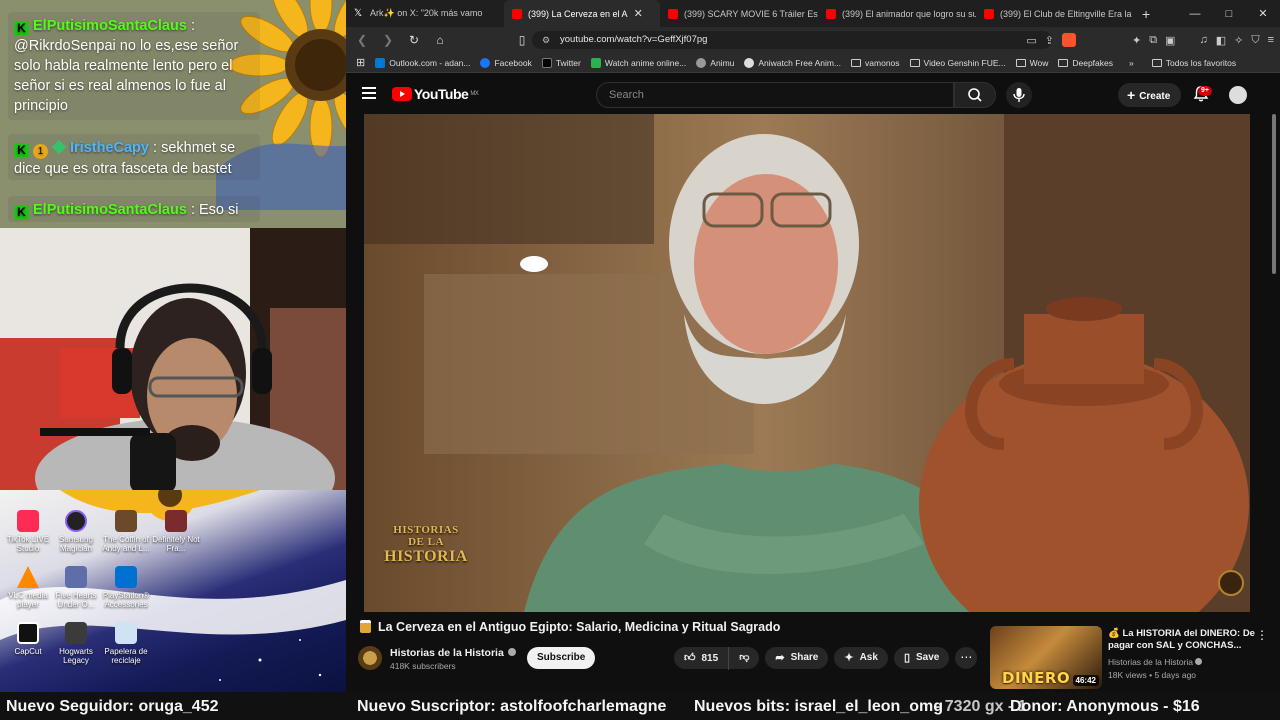  Describe the element at coordinates (1085, 680) in the screenshot. I see `video-duration: 46:42` at that location.